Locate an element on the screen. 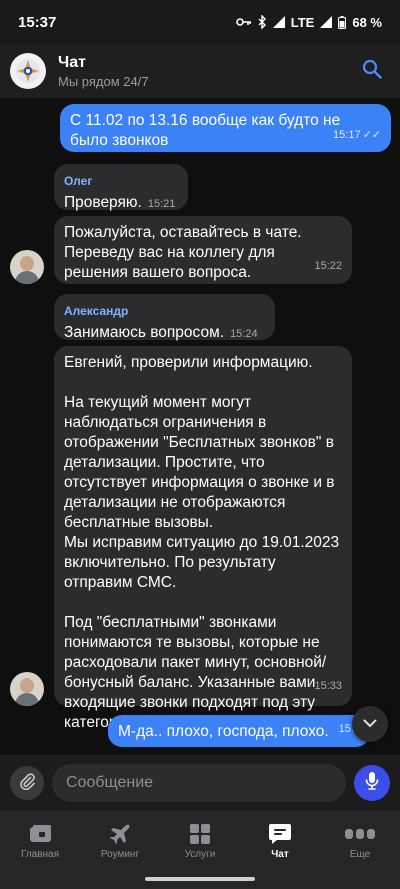 This screenshot has height=889, width=400. status-time: 15:37 is located at coordinates (37, 22).